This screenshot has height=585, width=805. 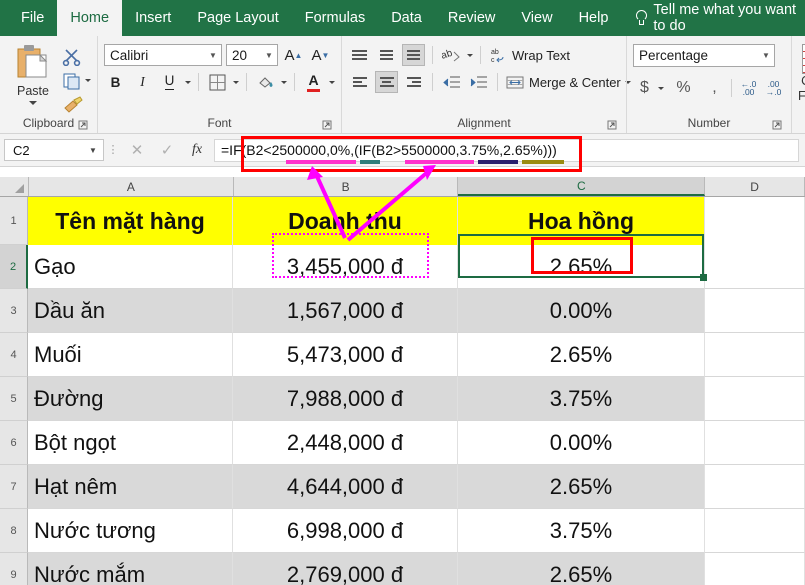 What do you see at coordinates (391, 203) in the screenshot?
I see `arrow-to-condition2` at bounding box center [391, 203].